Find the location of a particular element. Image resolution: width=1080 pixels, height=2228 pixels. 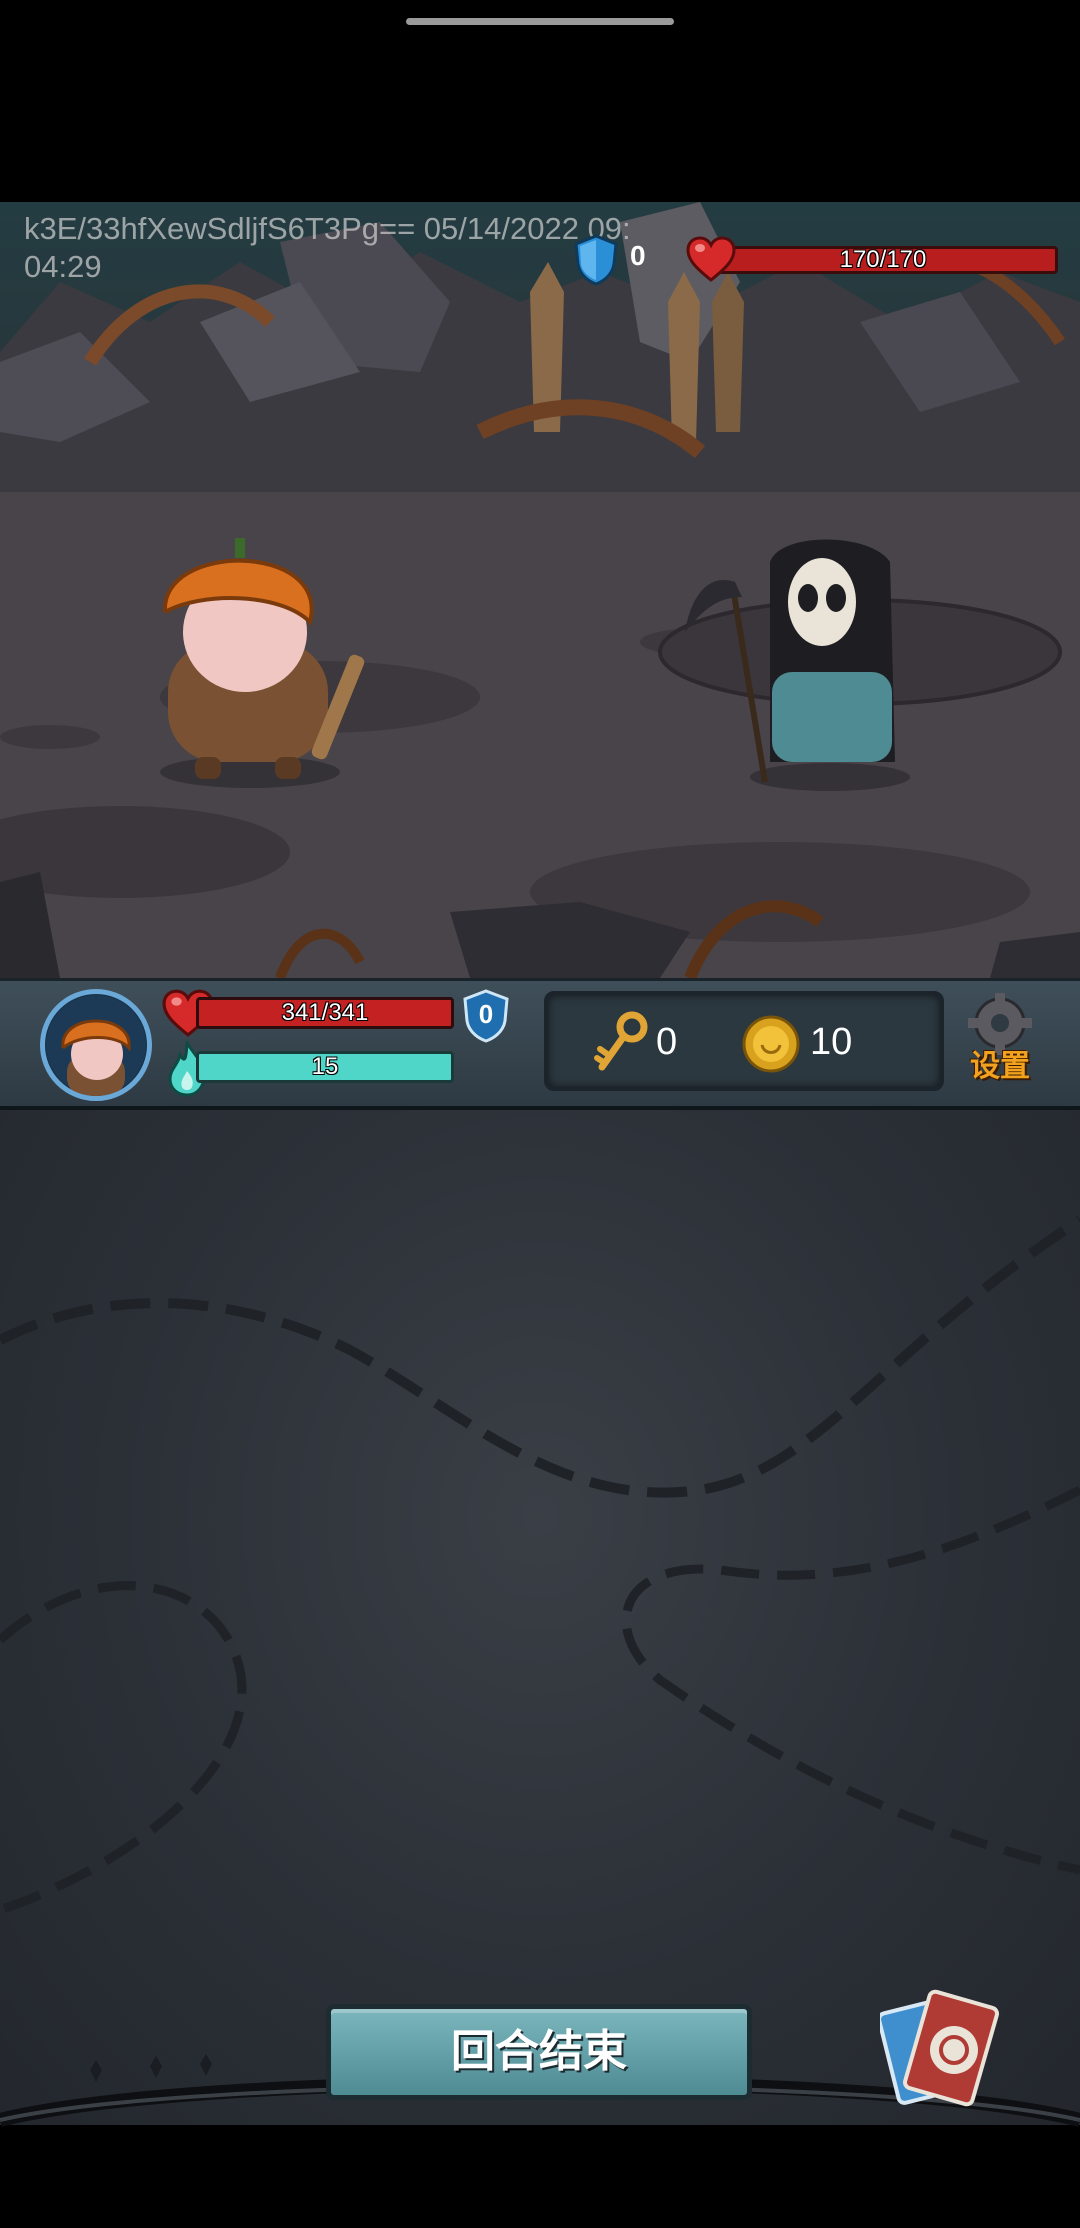

player-energy-bar: 15 is located at coordinates (325, 1067).